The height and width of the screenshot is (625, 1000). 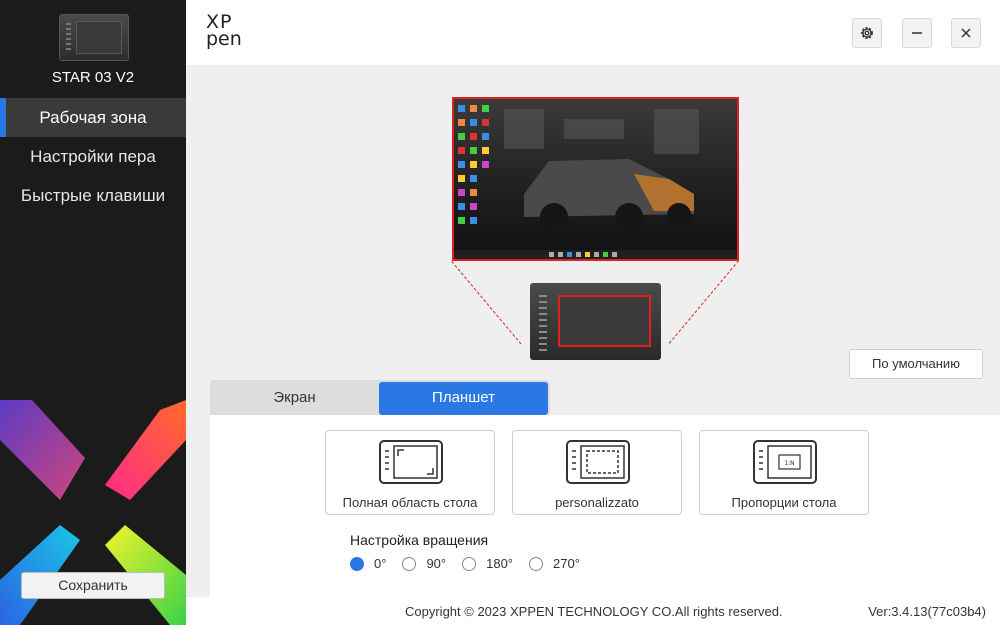 I want to click on tablet-active-area, so click(x=604, y=321).